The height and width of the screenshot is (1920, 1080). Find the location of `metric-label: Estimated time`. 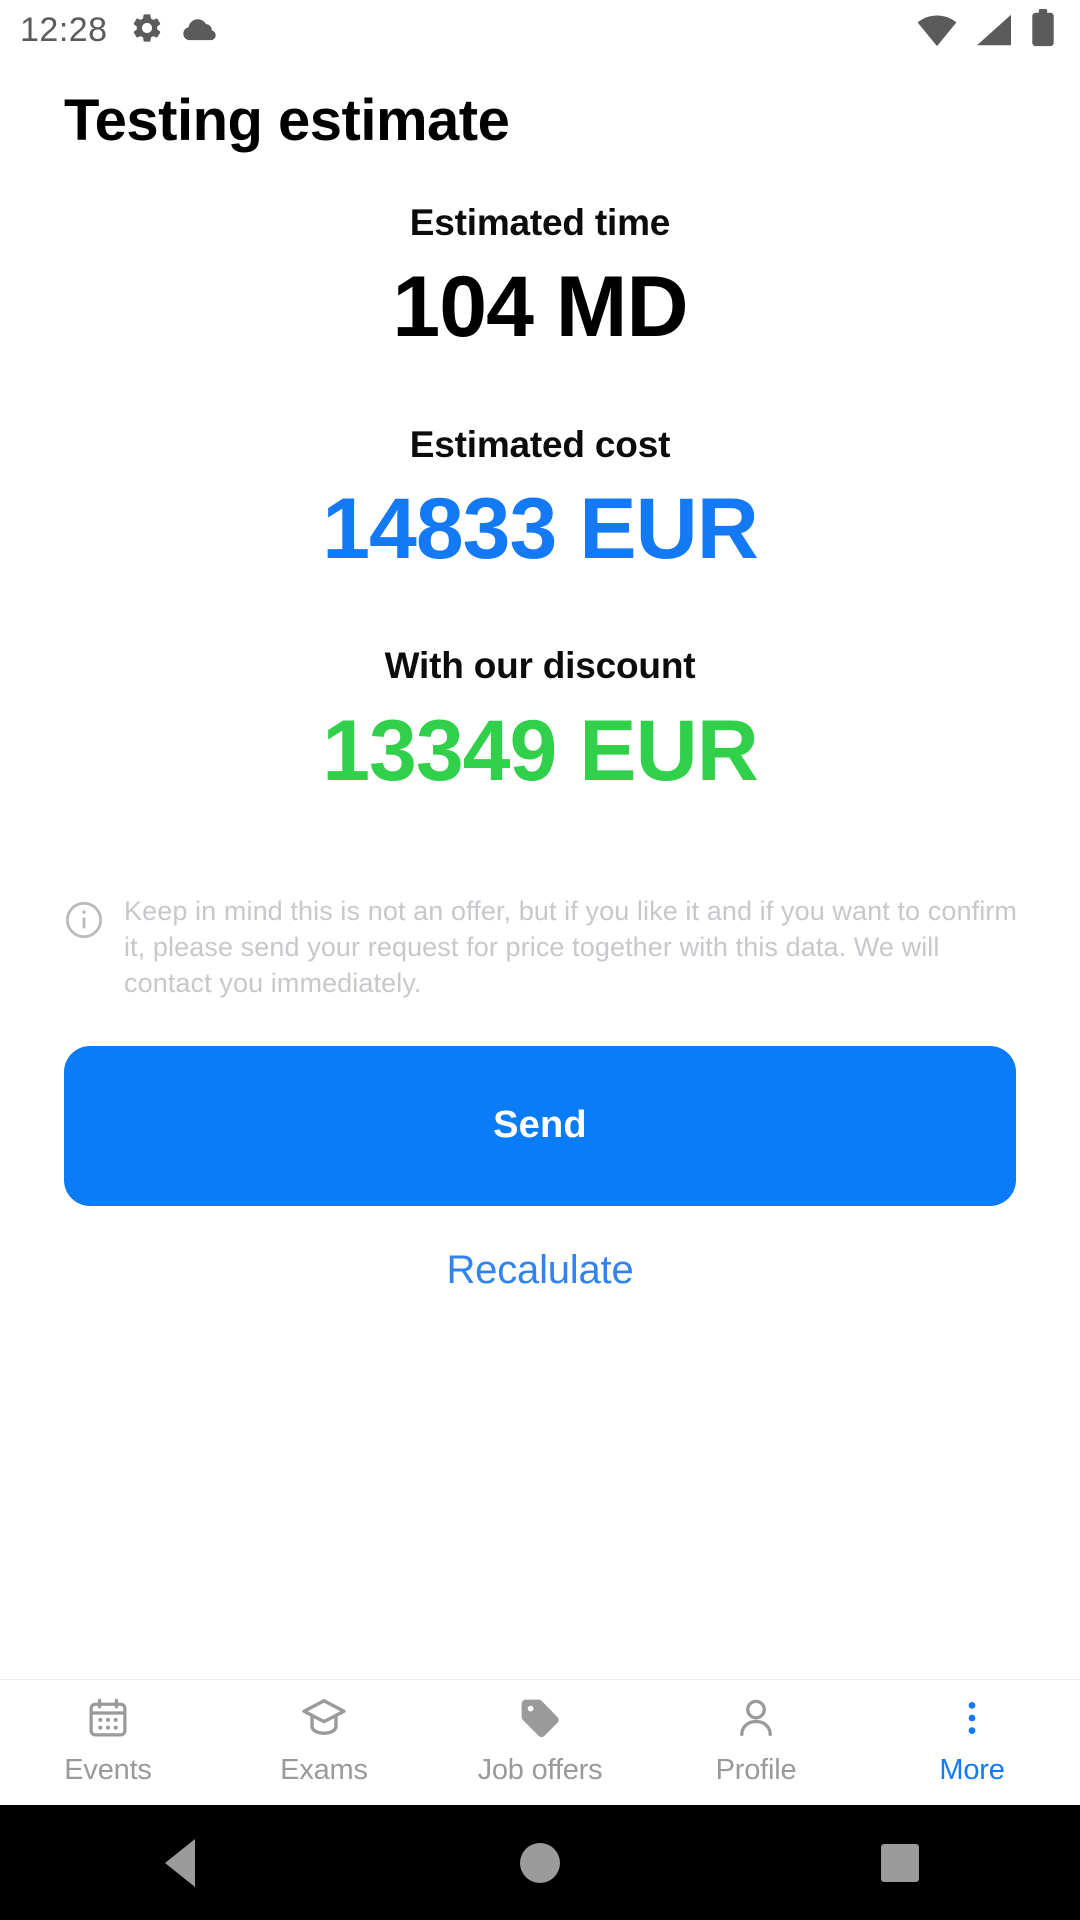

metric-label: Estimated time is located at coordinates (540, 222).